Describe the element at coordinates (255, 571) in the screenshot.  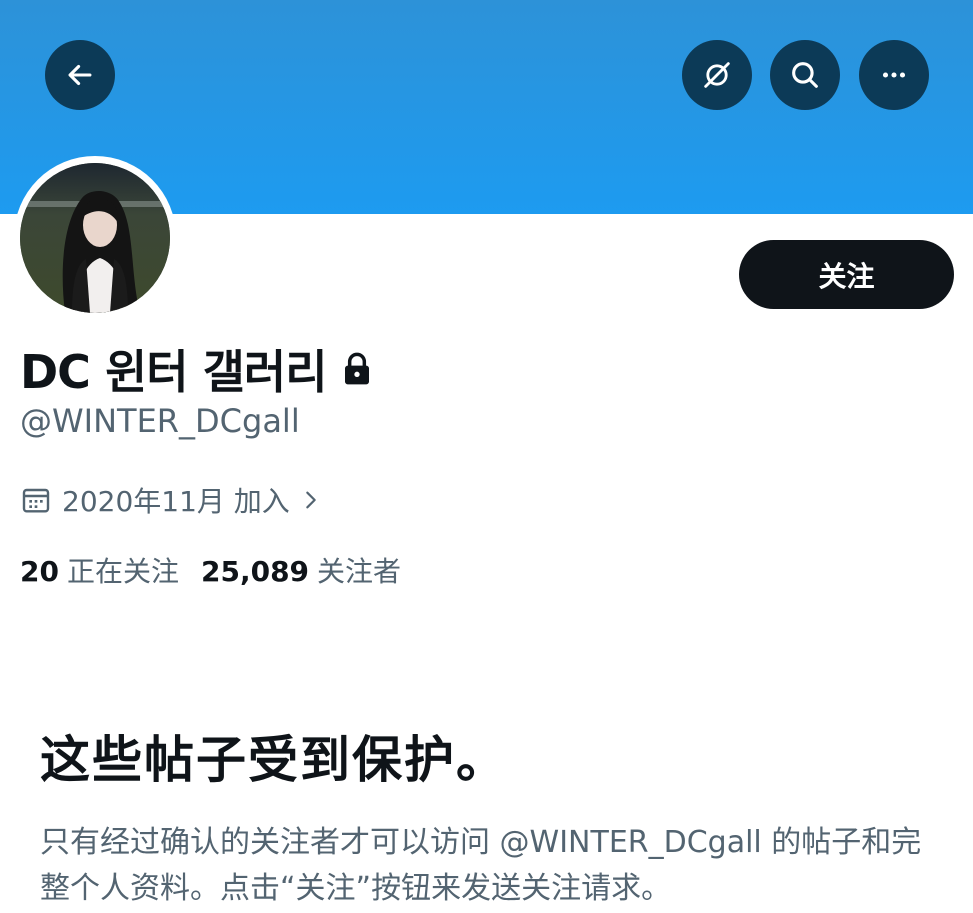
I see `followers-count: 25,089` at that location.